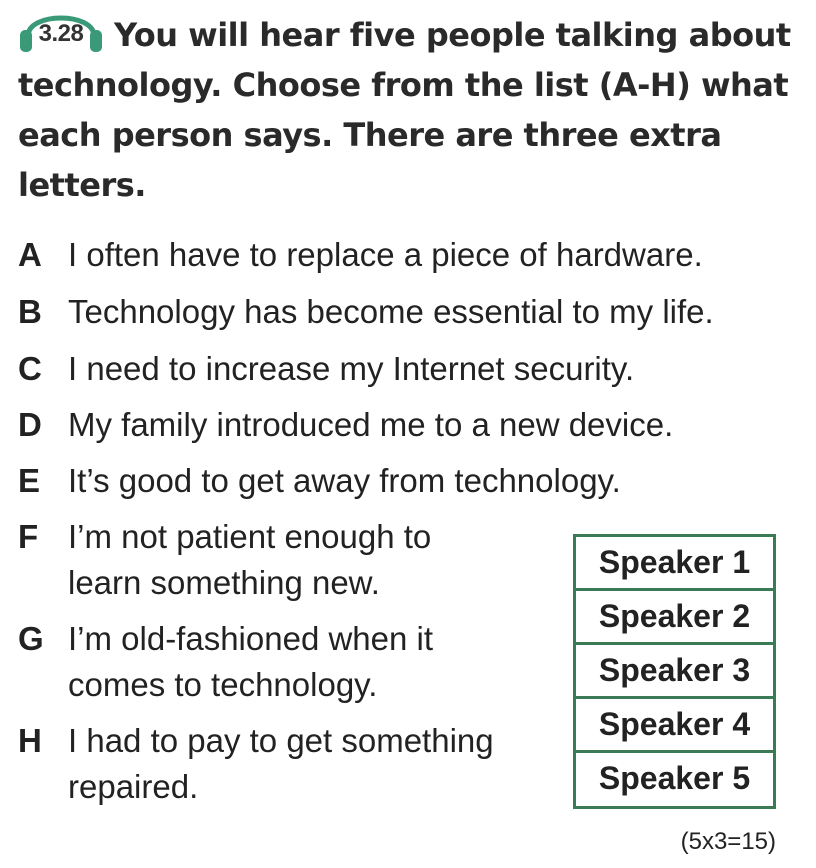  What do you see at coordinates (30, 254) in the screenshot?
I see `option-letter: A` at bounding box center [30, 254].